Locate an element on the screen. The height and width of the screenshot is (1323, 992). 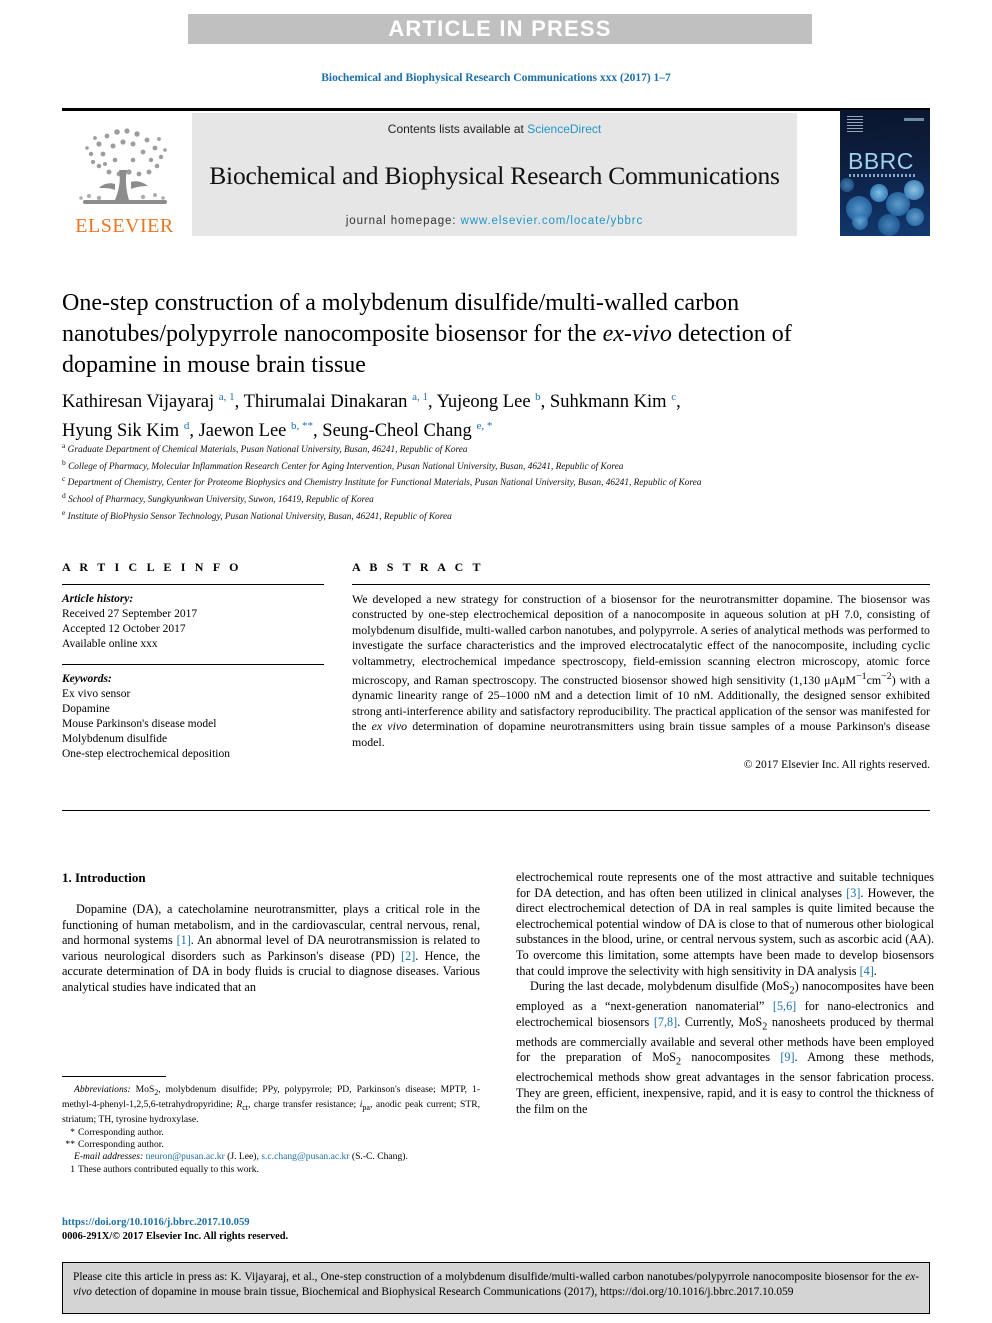
author-name: Kathiresan Vijayaraj is located at coordinates (140, 402).